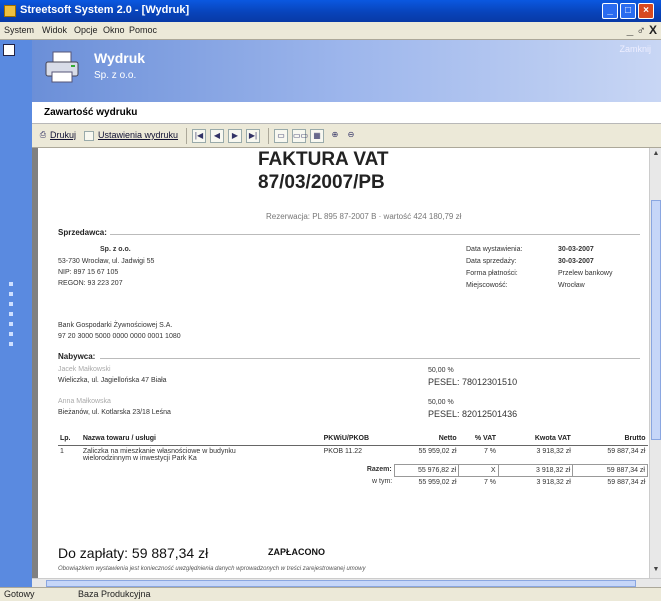 The height and width of the screenshot is (601, 661). What do you see at coordinates (553, 451) in the screenshot?
I see `cell-vat-amount: 3 918,32 zł` at bounding box center [553, 451].